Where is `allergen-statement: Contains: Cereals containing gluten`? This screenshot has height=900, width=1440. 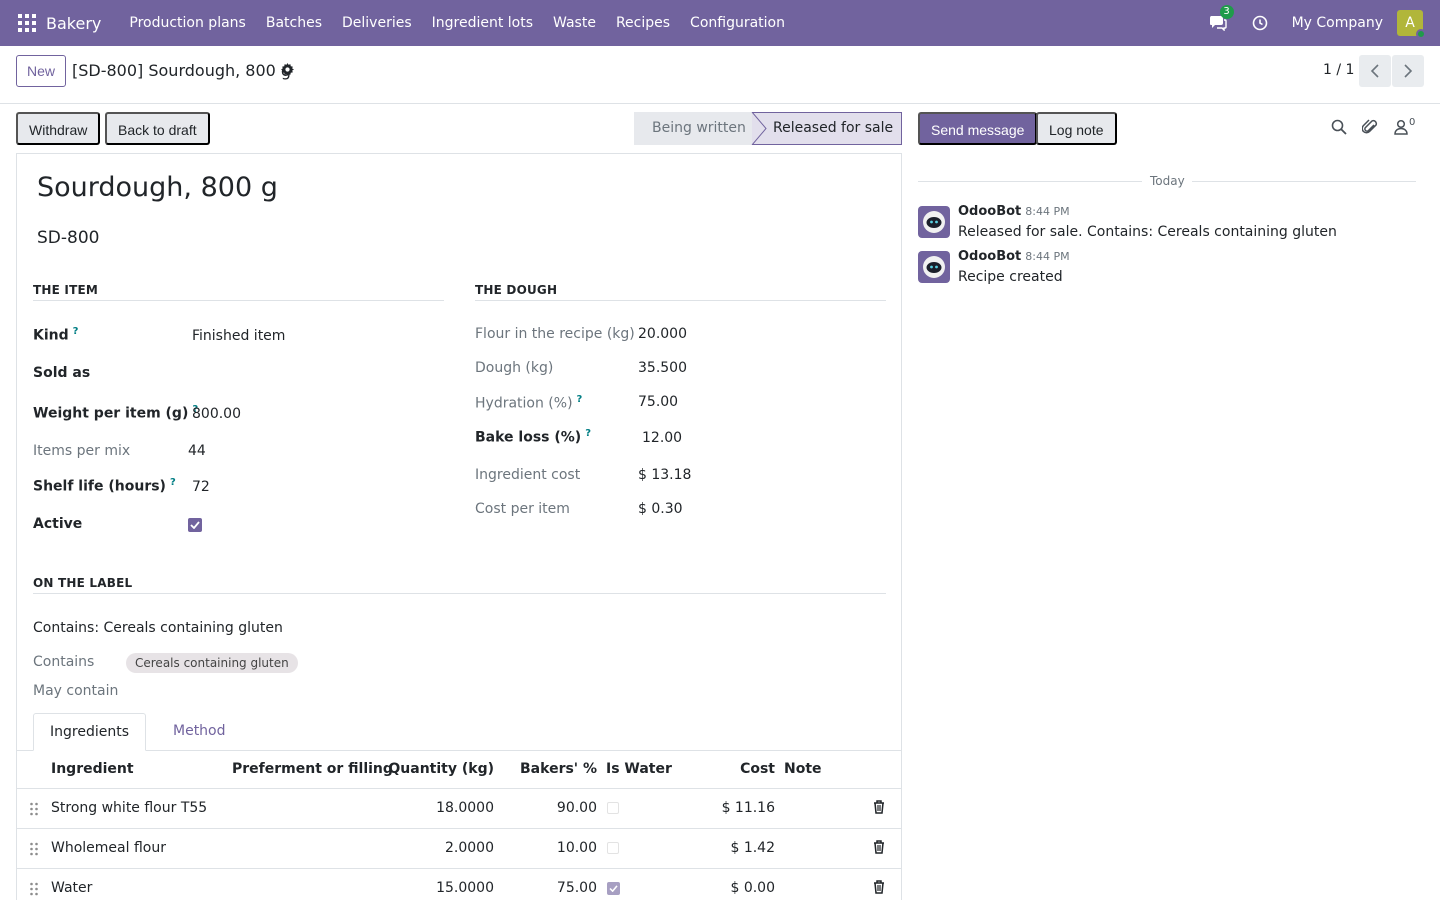 allergen-statement: Contains: Cereals containing gluten is located at coordinates (158, 628).